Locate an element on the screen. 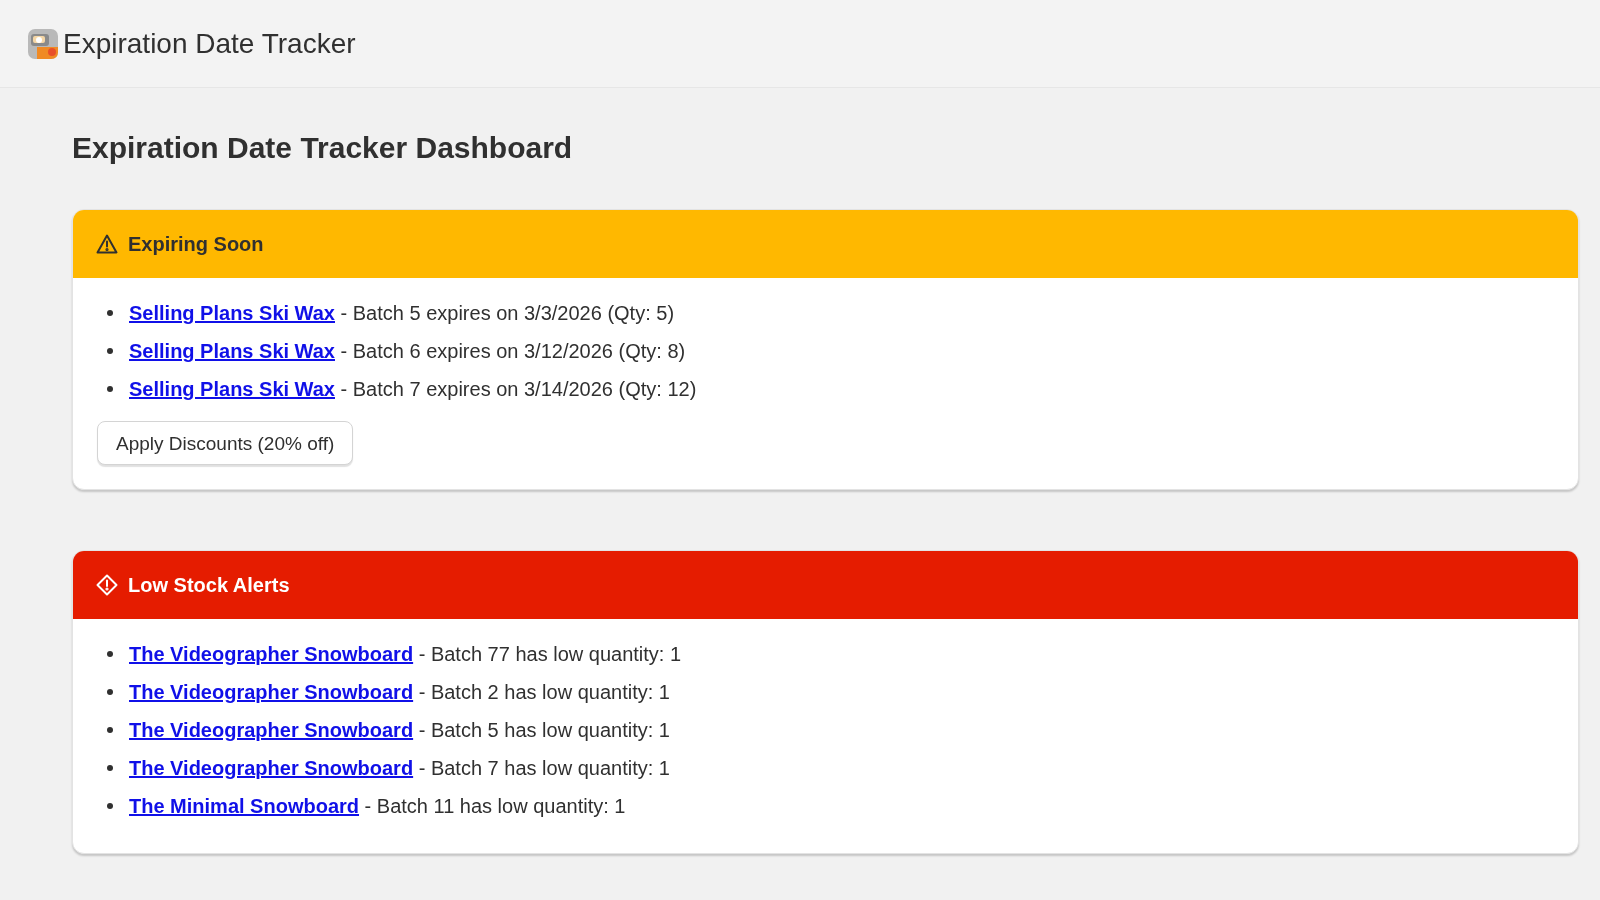  alert-text: The Videographer Snowboard - Batch 7 has low quantity: 1 is located at coordinates (399, 768).